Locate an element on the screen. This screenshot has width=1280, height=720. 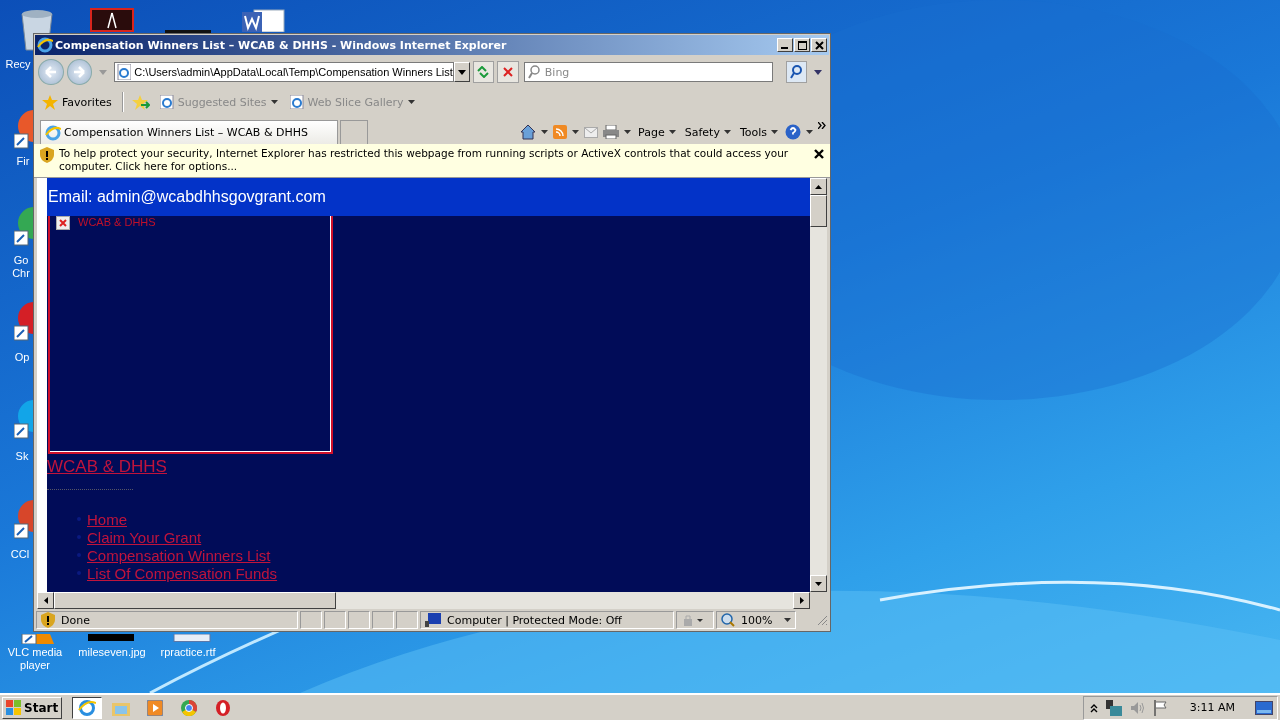
play-icon is located at coordinates (155, 707).